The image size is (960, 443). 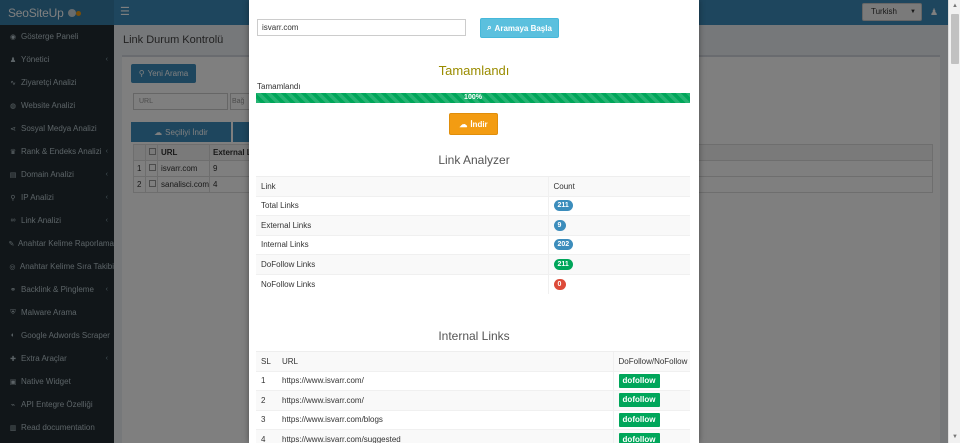 I want to click on download-button: ☁ İndir, so click(x=473, y=124).